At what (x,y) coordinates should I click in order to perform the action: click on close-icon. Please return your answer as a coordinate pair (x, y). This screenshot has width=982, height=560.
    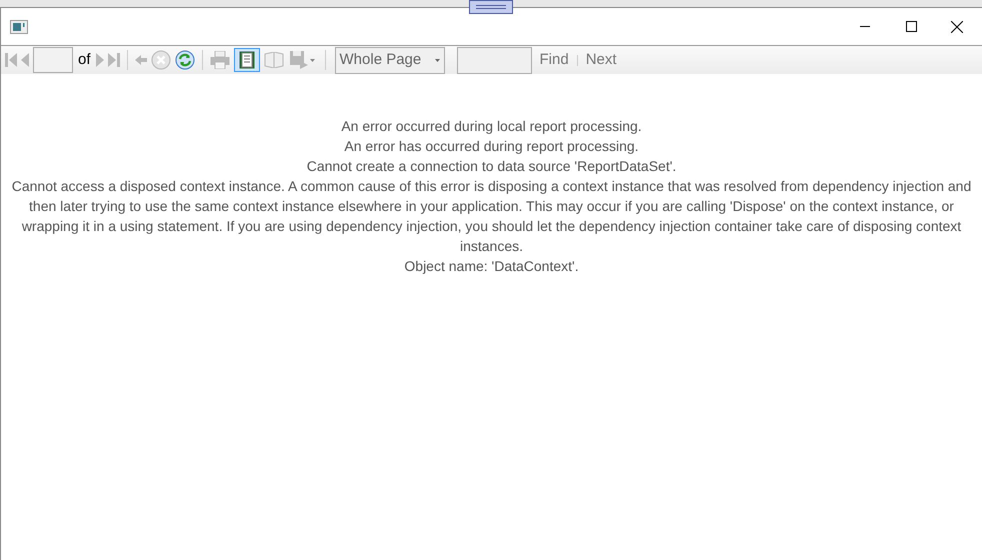
    Looking at the image, I should click on (957, 26).